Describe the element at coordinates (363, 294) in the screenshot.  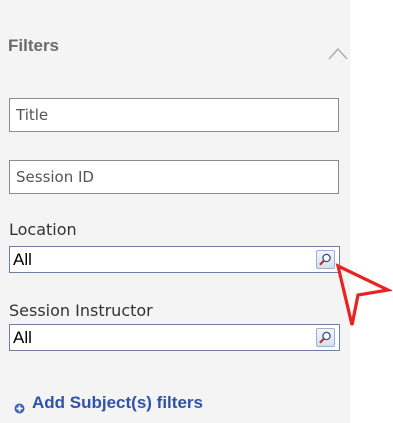
I see `pointer-arrow-icon` at that location.